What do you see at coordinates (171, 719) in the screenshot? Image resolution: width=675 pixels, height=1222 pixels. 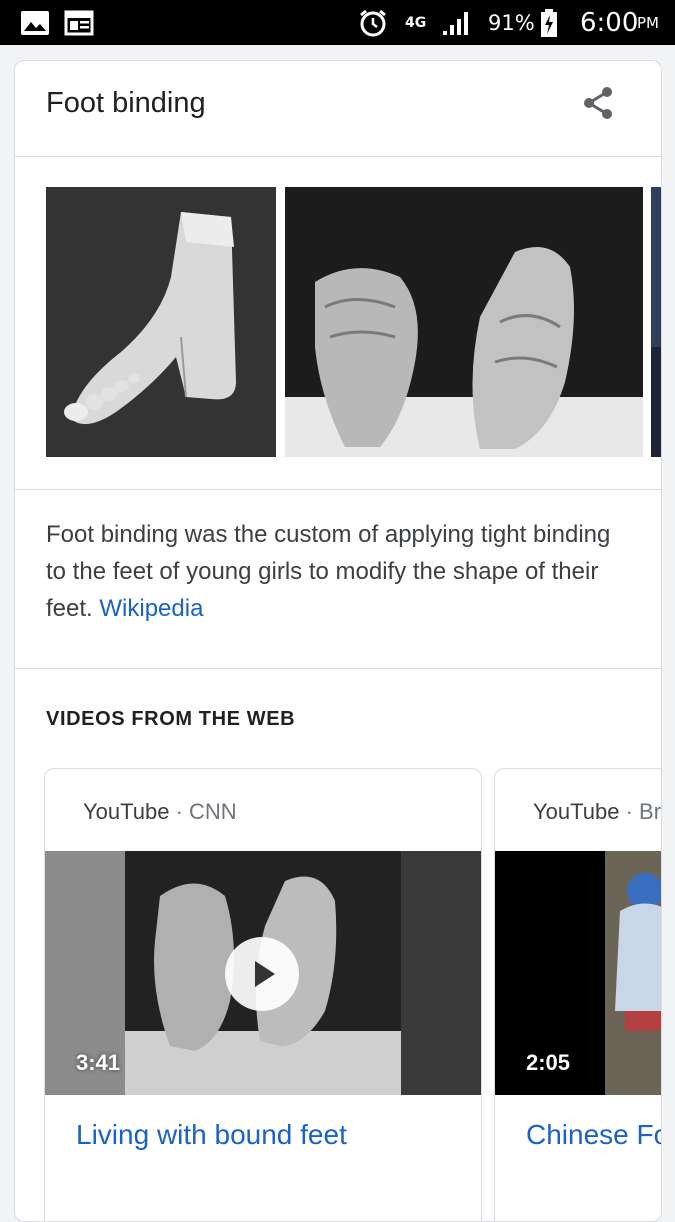 I see `videos-section-heading: VIDEOS FROM THE WEB` at bounding box center [171, 719].